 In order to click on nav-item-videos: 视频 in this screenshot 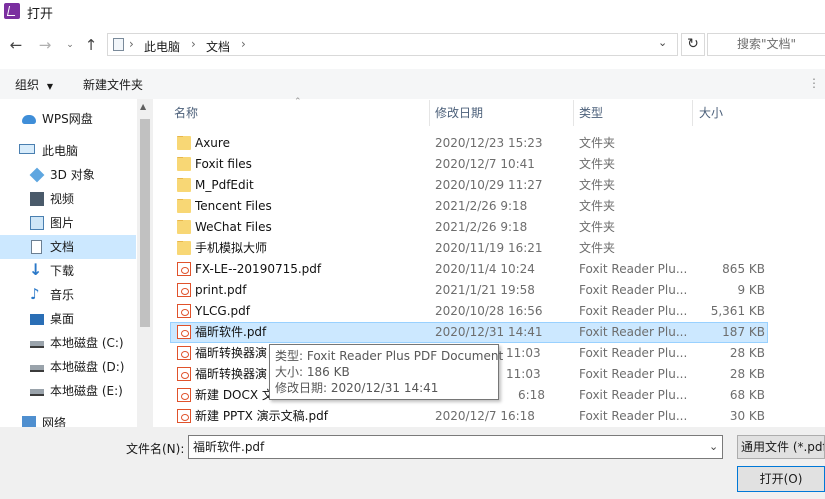, I will do `click(68, 199)`.